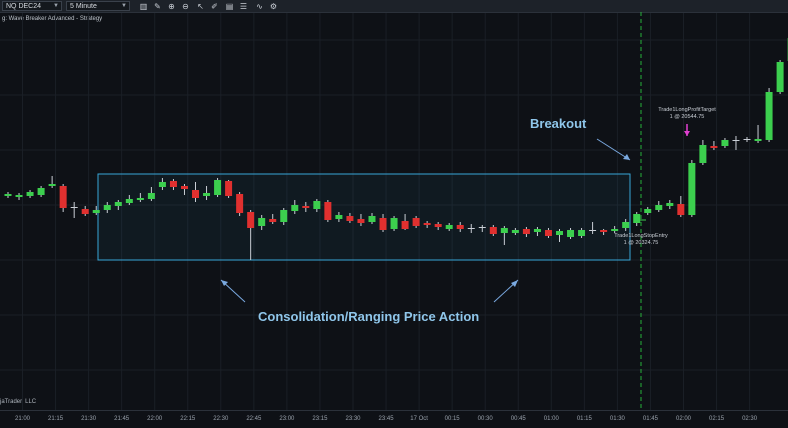 The height and width of the screenshot is (428, 788). Describe the element at coordinates (518, 419) in the screenshot. I see `time-tick: 00:45` at that location.